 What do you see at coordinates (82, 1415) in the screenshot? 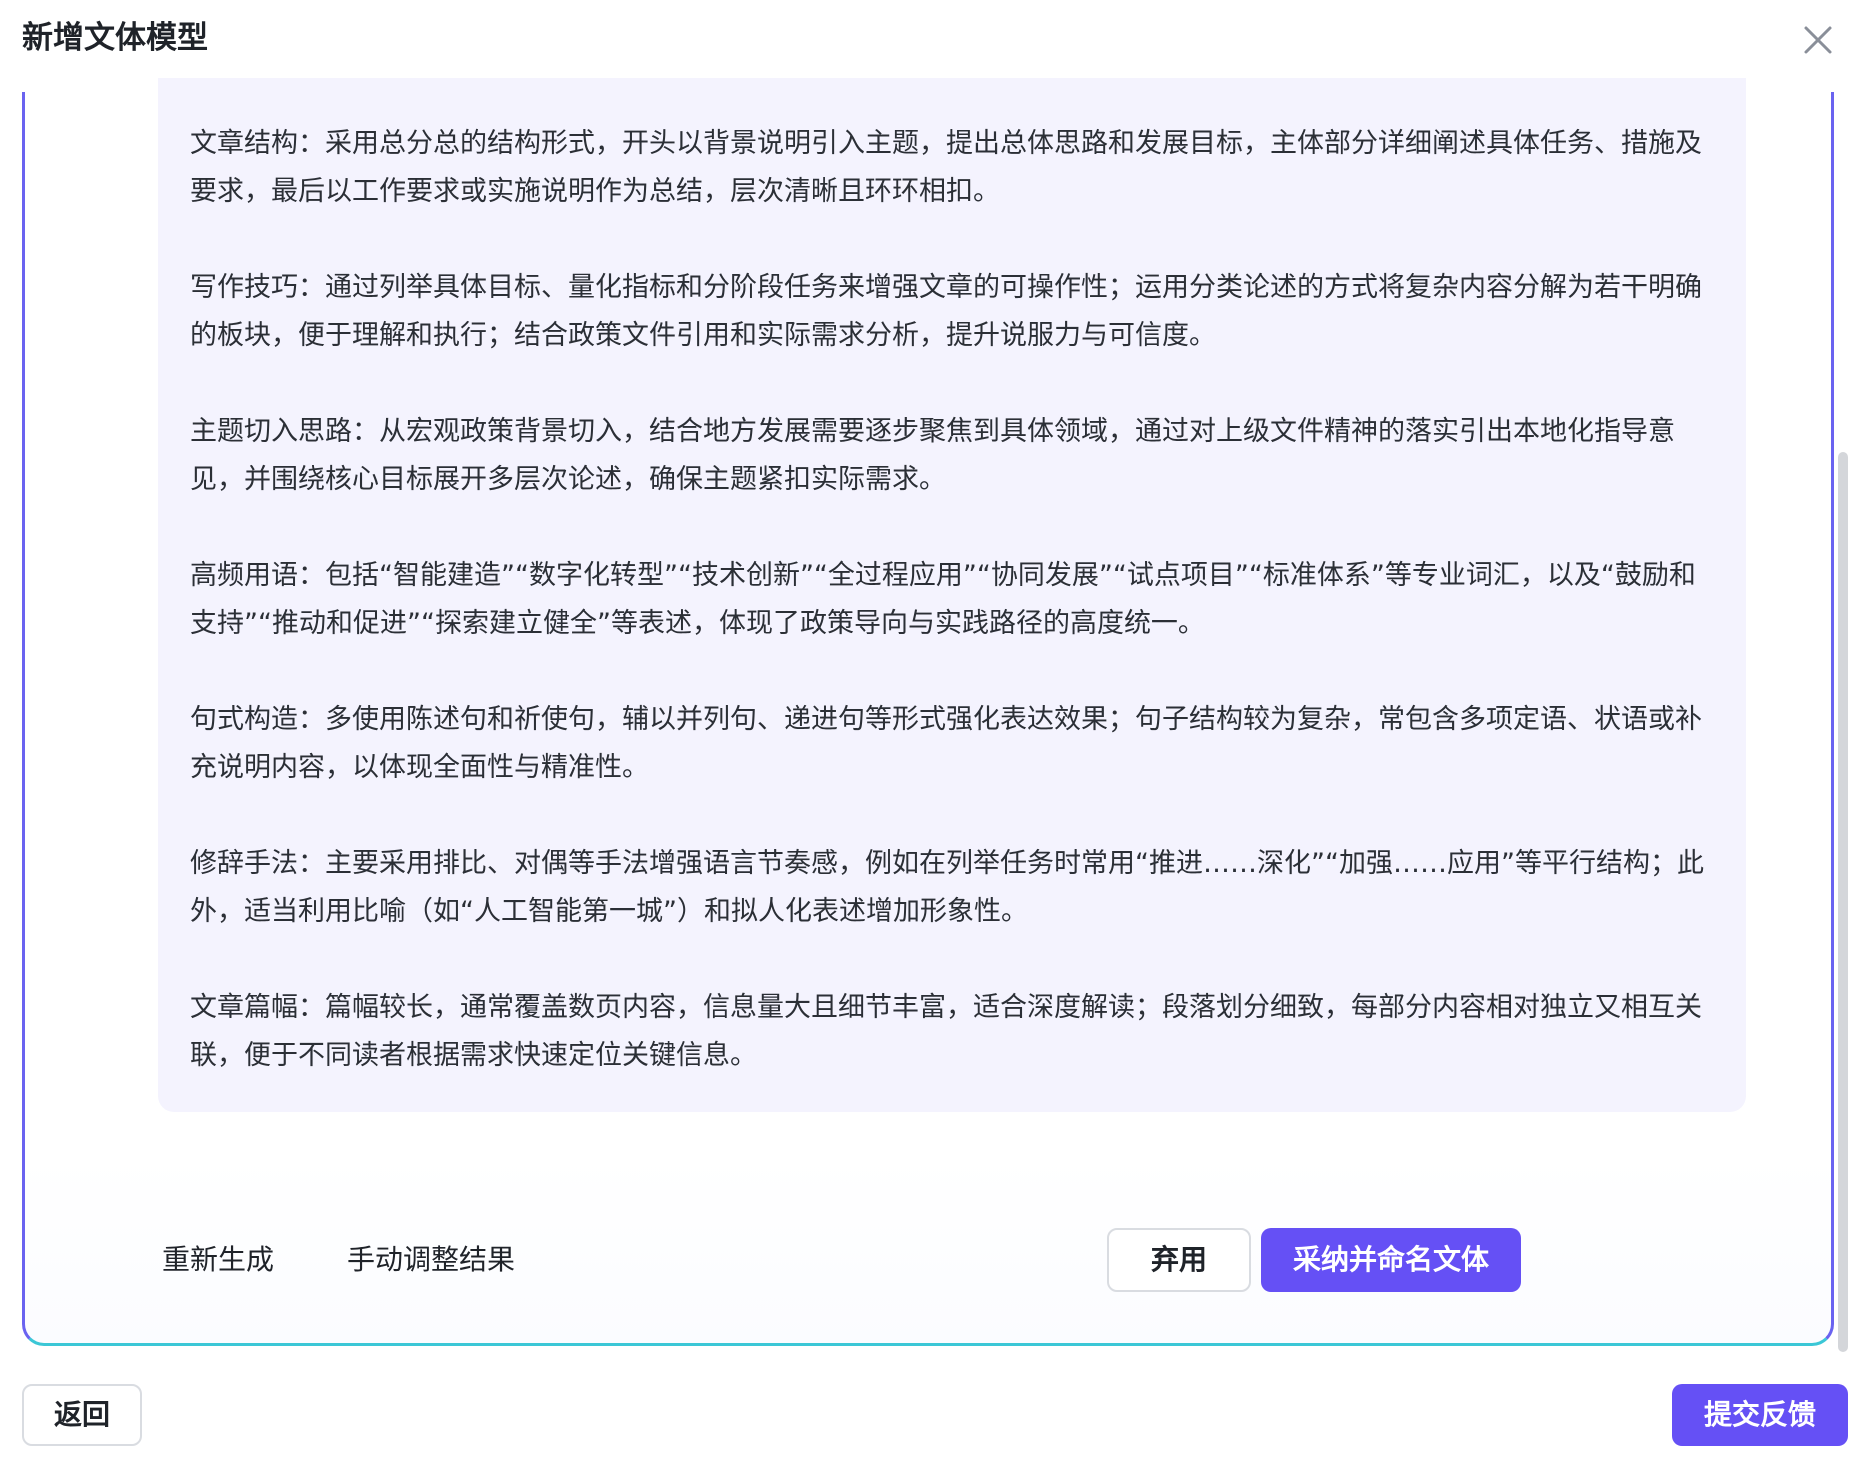
I see `back-button: 返回` at bounding box center [82, 1415].